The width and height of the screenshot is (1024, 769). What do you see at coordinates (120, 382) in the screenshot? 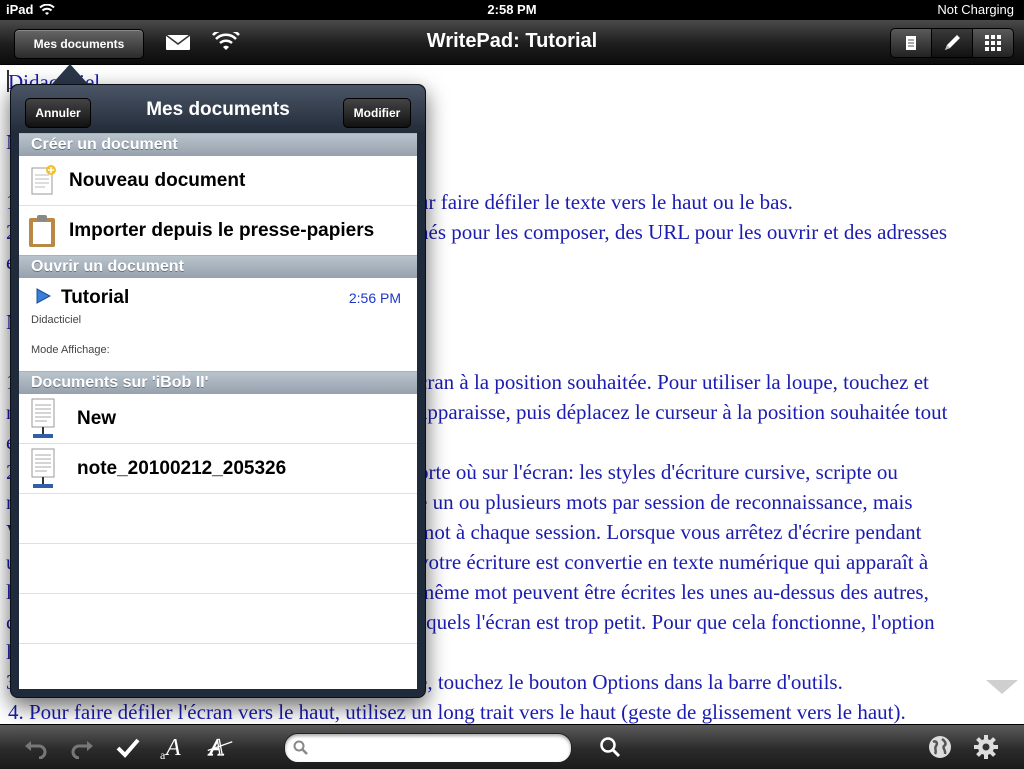
I see `section-label: Documents sur 'iBob II'` at bounding box center [120, 382].